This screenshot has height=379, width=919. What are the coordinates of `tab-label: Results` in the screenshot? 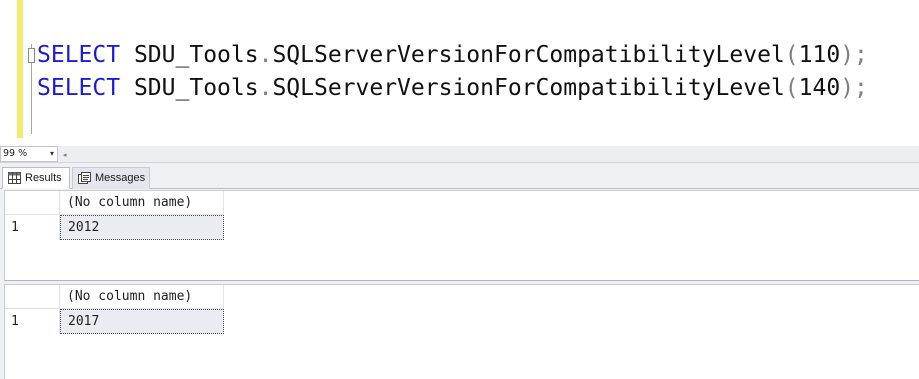 It's located at (43, 178).